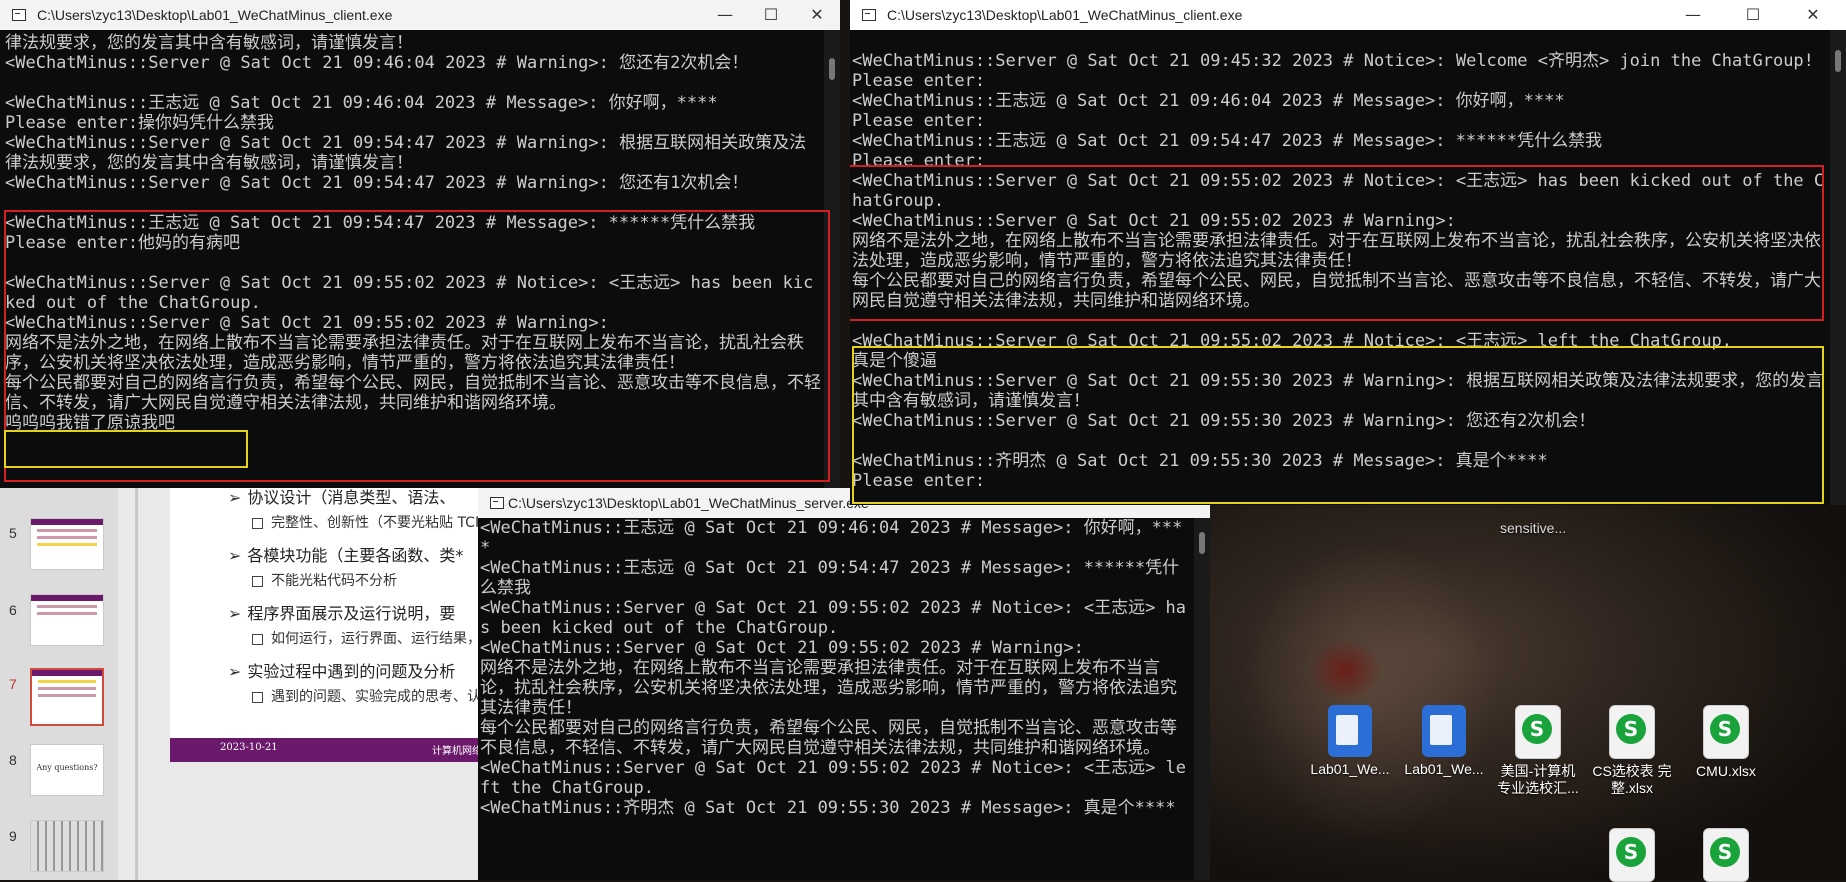 The width and height of the screenshot is (1846, 882). I want to click on slide-thumbnail-7-selected, so click(67, 697).